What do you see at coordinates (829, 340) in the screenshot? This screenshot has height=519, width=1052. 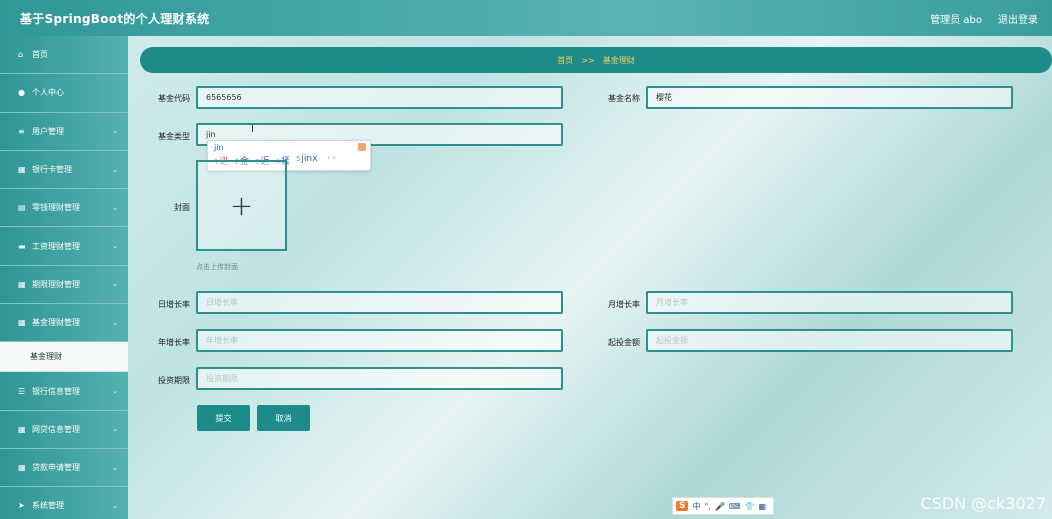 I see `min-amount-input: 起投金额` at bounding box center [829, 340].